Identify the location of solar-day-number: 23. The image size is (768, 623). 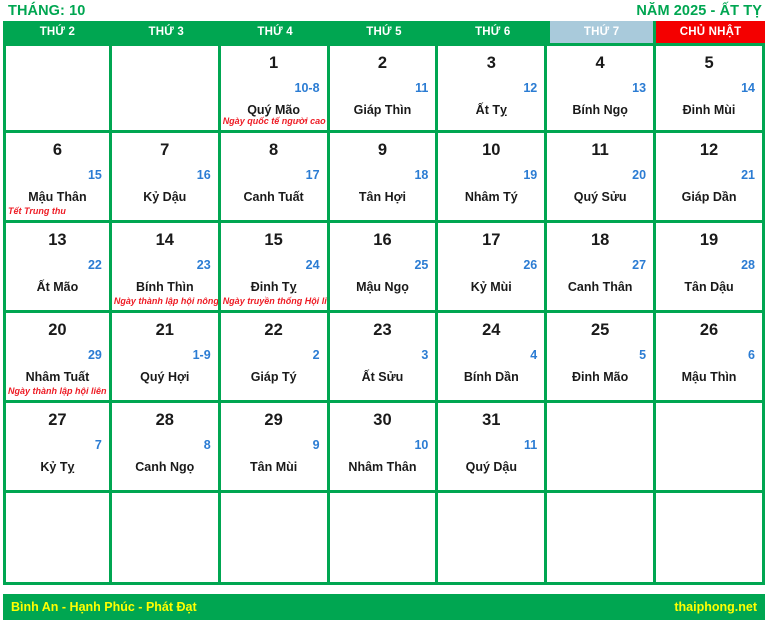
(382, 330).